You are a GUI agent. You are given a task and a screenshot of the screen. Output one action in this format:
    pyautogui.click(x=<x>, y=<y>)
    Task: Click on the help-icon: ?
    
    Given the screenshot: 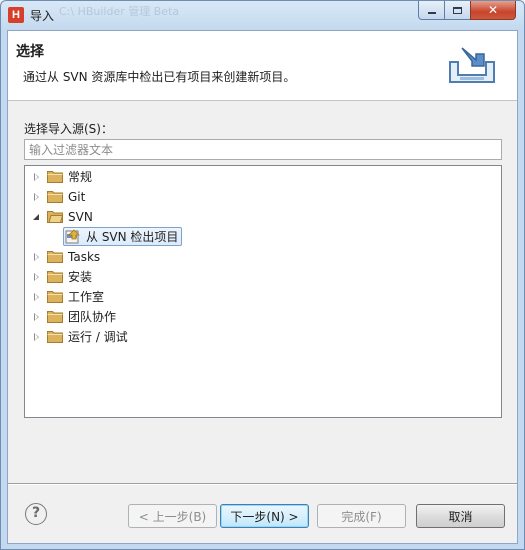 What is the action you would take?
    pyautogui.click(x=36, y=514)
    